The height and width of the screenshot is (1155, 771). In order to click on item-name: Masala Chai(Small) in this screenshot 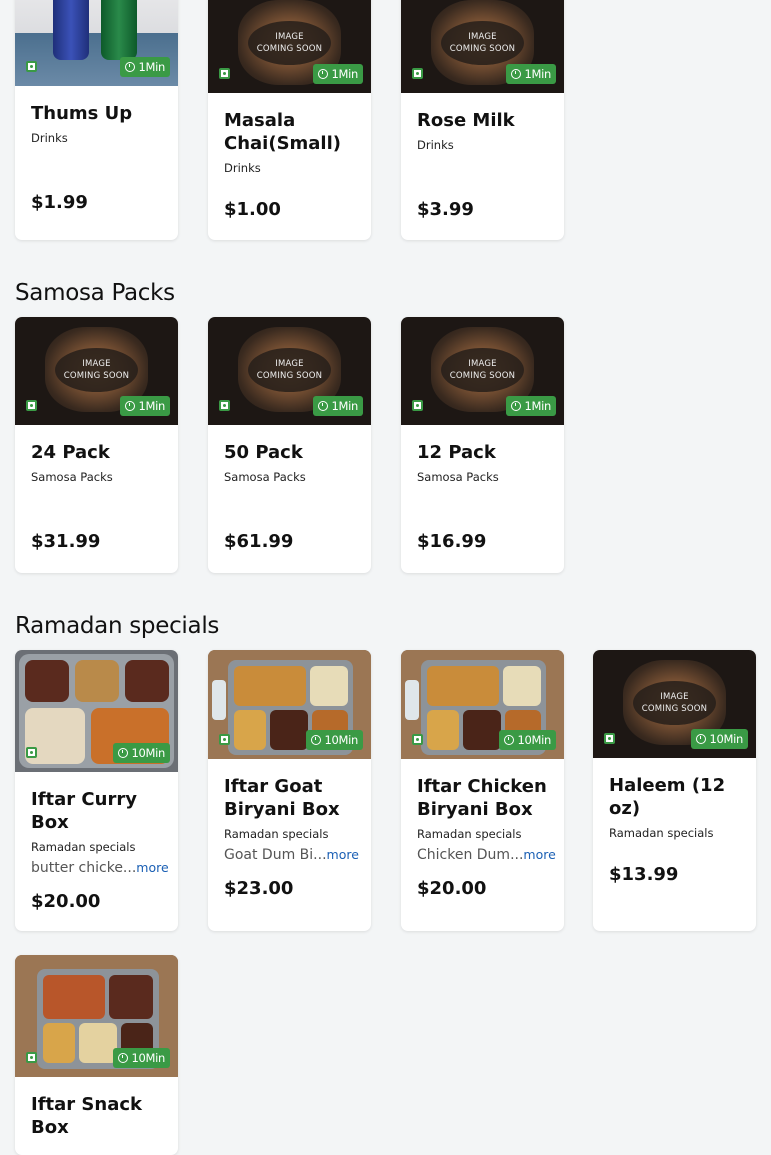, I will do `click(282, 132)`.